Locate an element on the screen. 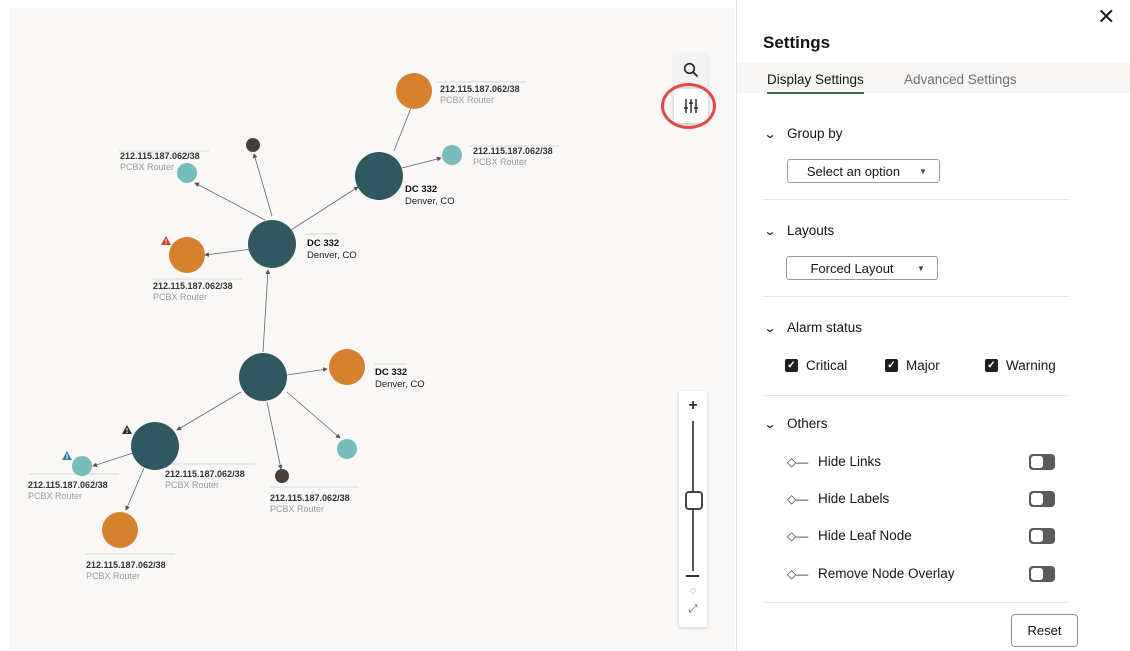 This screenshot has height=651, width=1130. check-icon: ✓ is located at coordinates (891, 365).